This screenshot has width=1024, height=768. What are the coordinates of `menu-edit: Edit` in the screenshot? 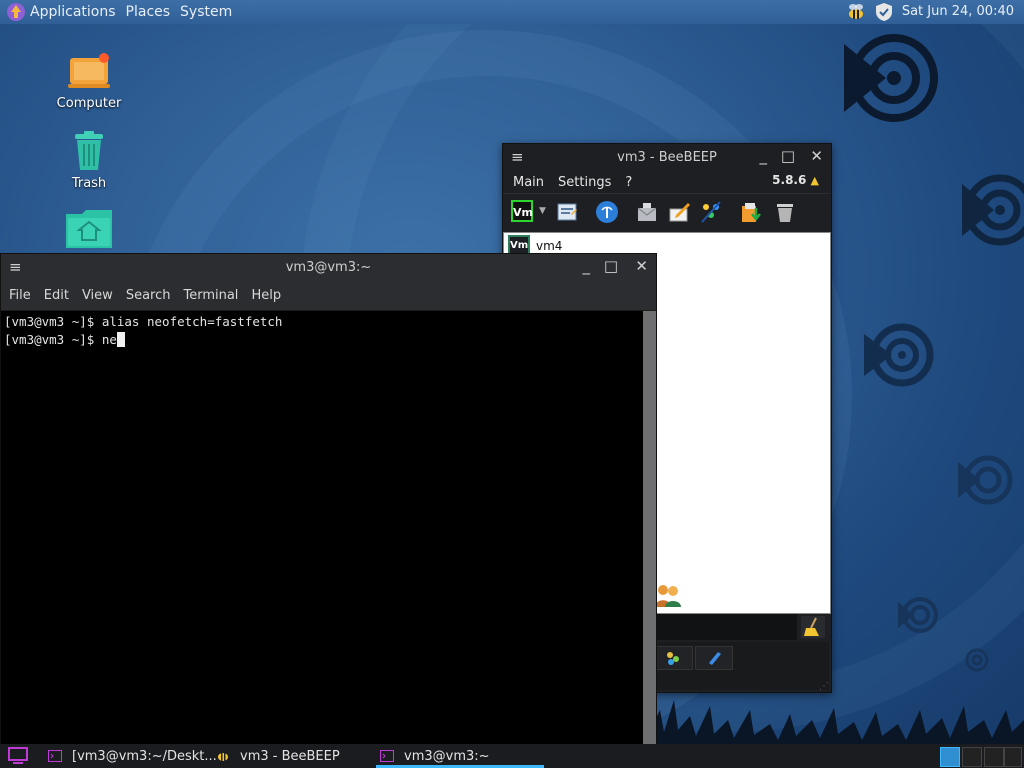 It's located at (56, 295).